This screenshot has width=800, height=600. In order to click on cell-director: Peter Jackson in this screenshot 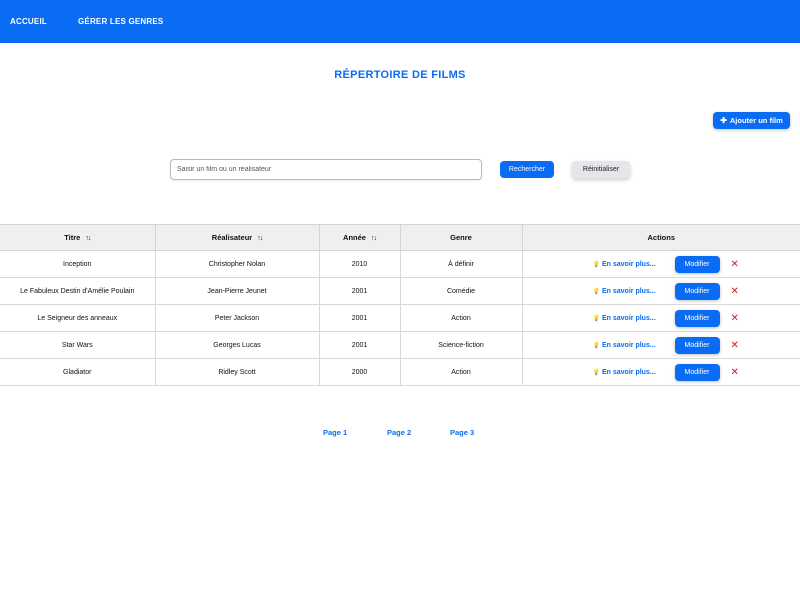, I will do `click(237, 318)`.